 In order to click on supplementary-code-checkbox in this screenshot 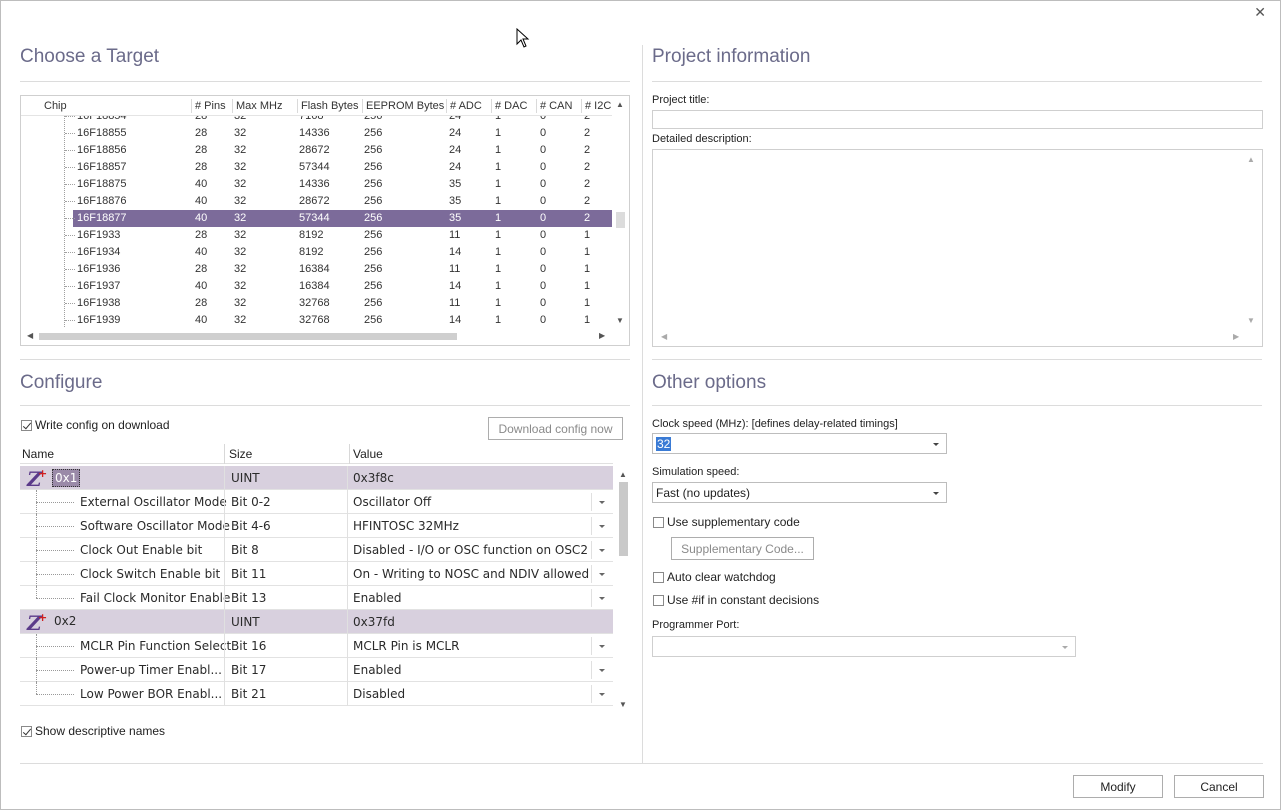, I will do `click(658, 522)`.